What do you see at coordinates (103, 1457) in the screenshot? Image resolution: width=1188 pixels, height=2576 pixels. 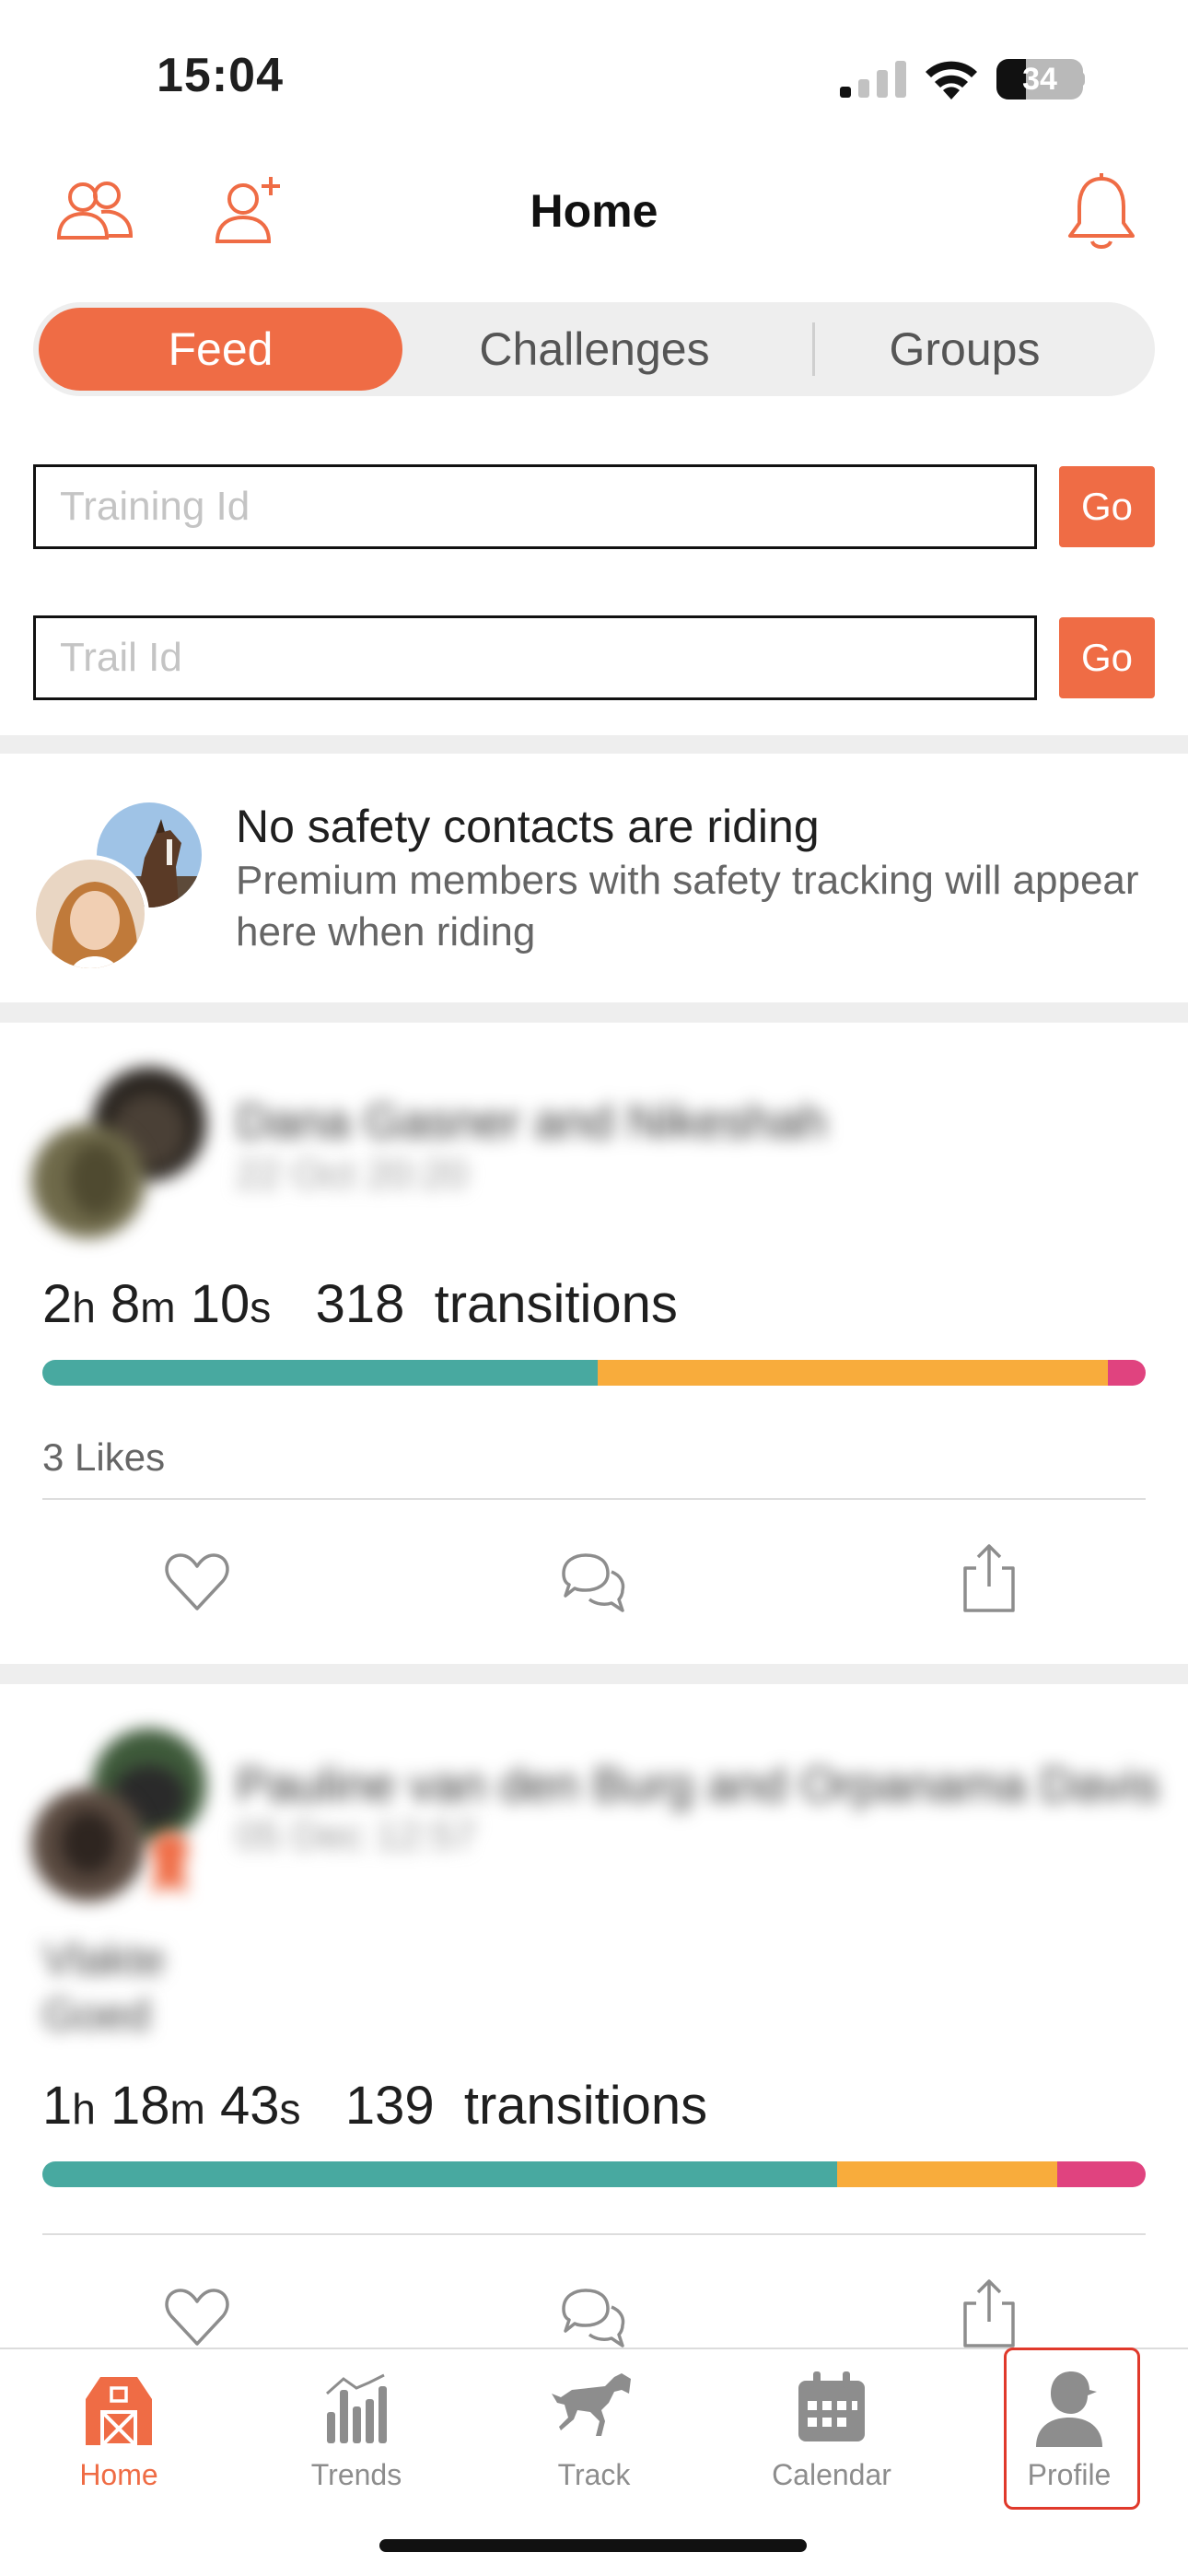 I see `likes-count: 3 Likes` at bounding box center [103, 1457].